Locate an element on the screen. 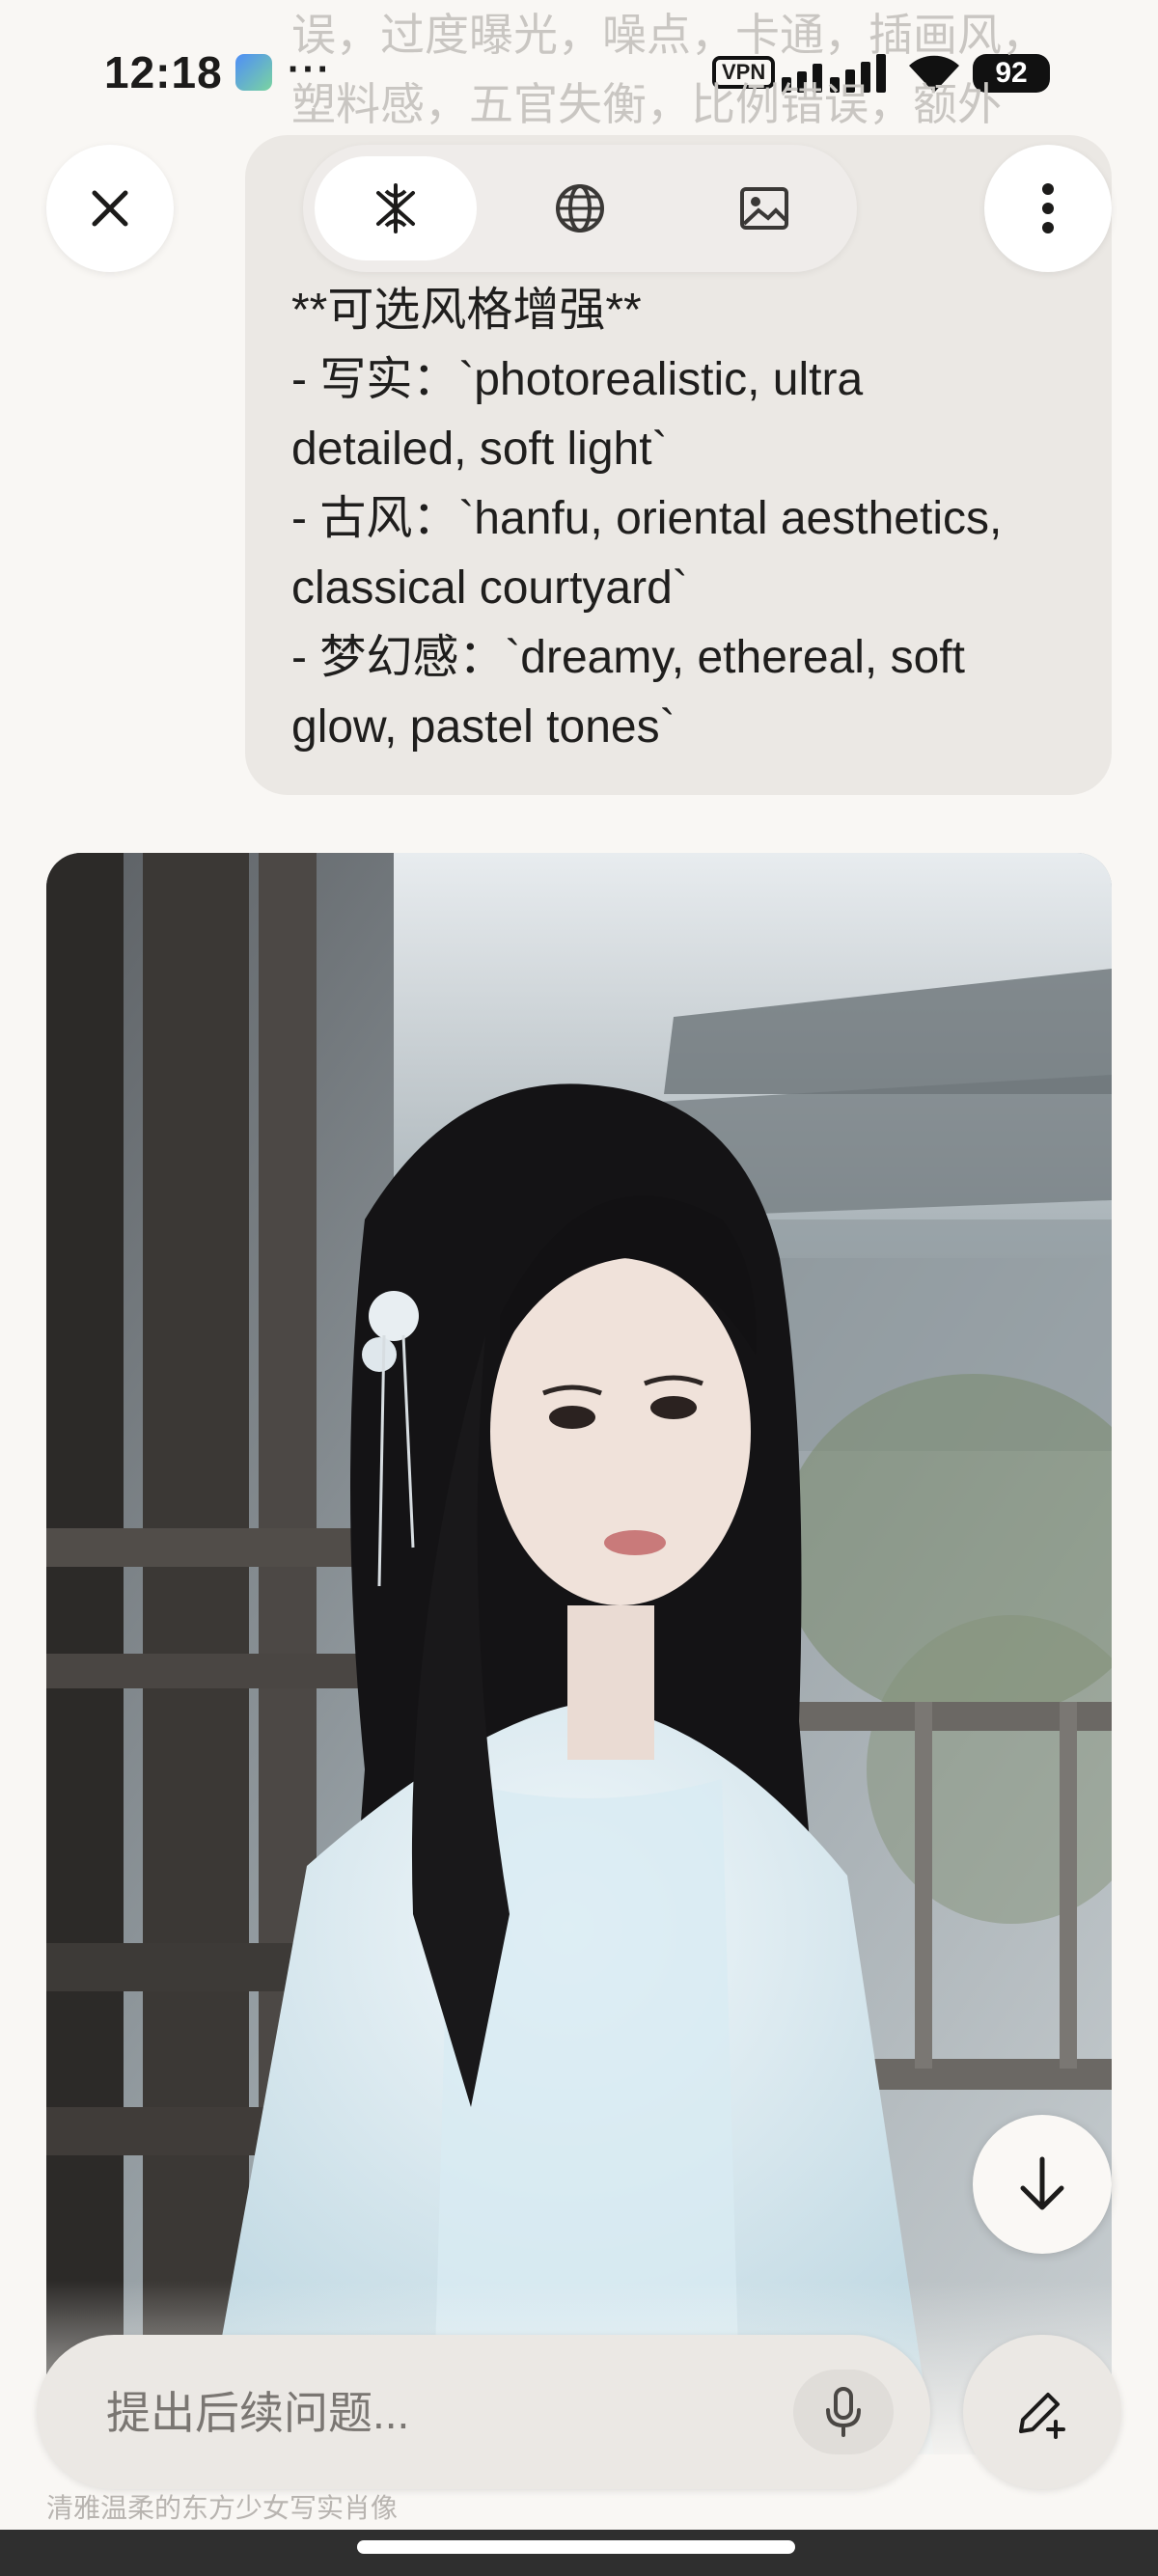  message-line: detailed, soft light` is located at coordinates (479, 450).